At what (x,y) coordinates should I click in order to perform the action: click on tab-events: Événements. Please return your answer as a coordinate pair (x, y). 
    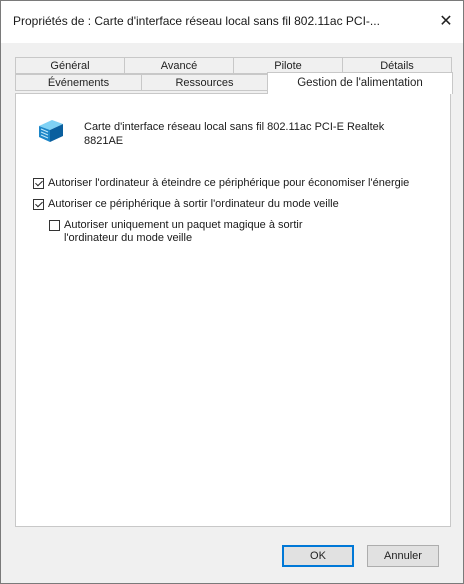
    Looking at the image, I should click on (78, 82).